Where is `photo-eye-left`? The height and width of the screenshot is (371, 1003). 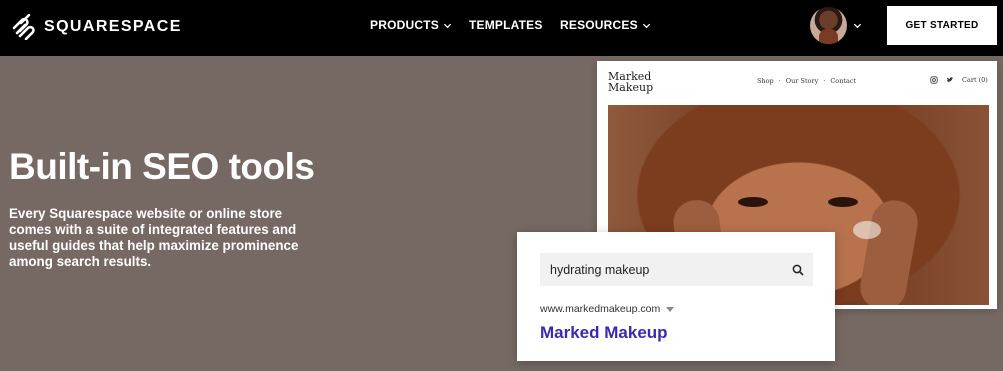 photo-eye-left is located at coordinates (753, 202).